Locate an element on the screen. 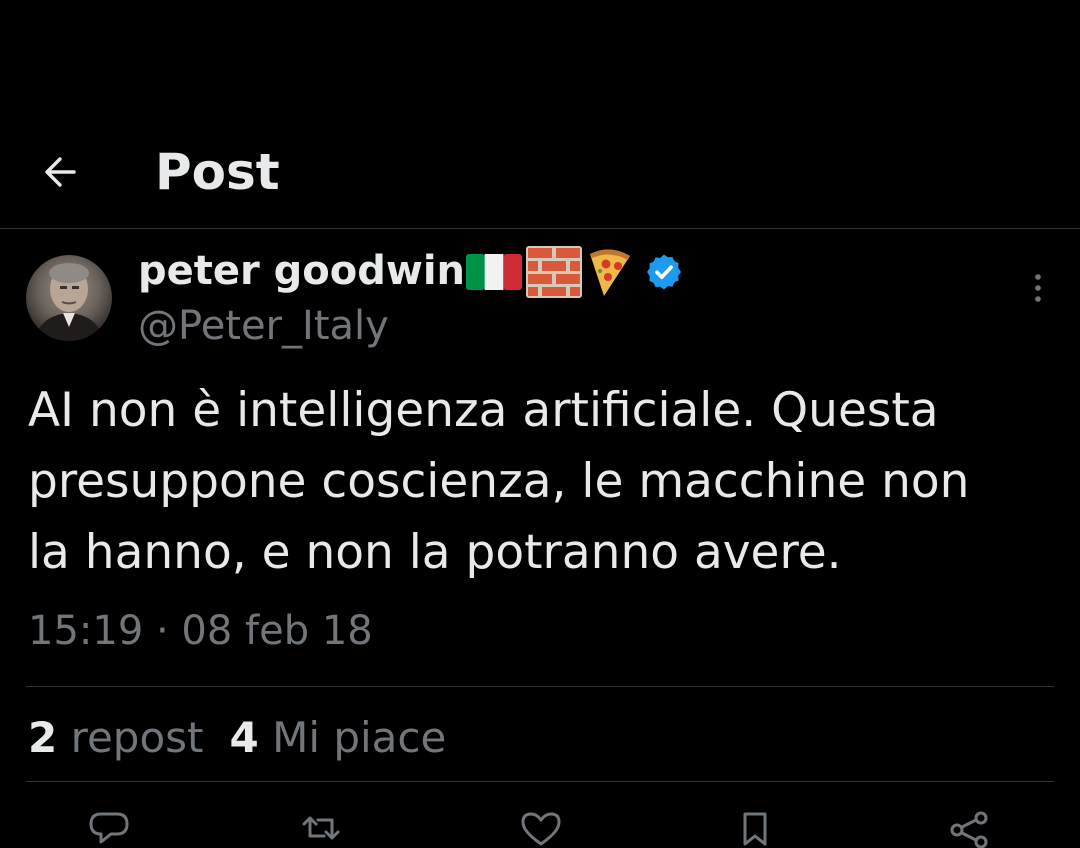  bookmark-icon is located at coordinates (755, 829).